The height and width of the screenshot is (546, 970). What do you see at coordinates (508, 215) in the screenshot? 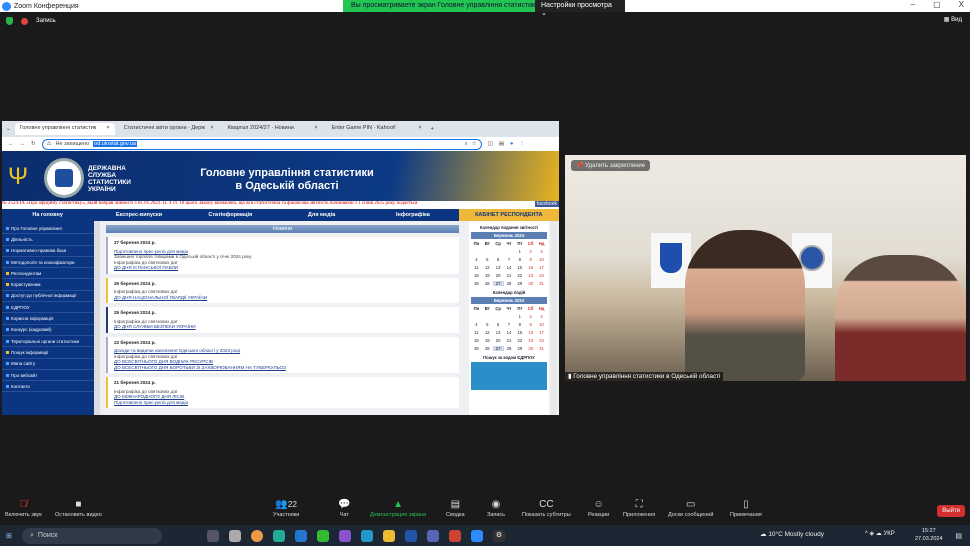
I see `nav-respondent-cabinet: КАБІНЕТ РЕСПОНДЕНТА` at bounding box center [508, 215].